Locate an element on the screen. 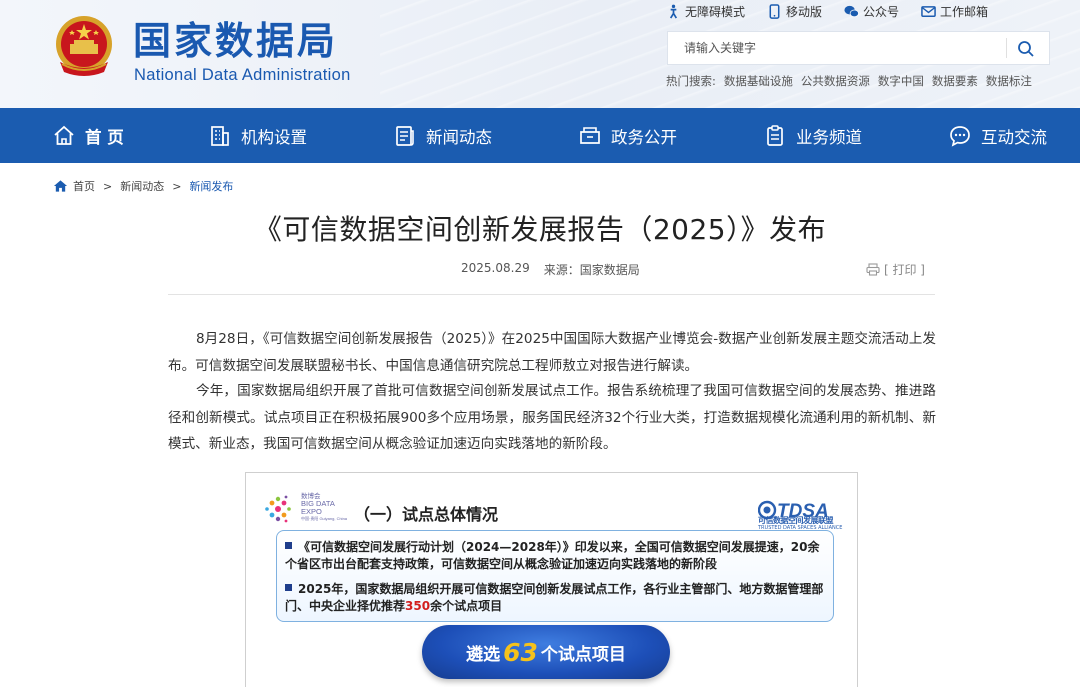 This screenshot has height=687, width=1080. print-label: [ 打印 ] is located at coordinates (904, 270).